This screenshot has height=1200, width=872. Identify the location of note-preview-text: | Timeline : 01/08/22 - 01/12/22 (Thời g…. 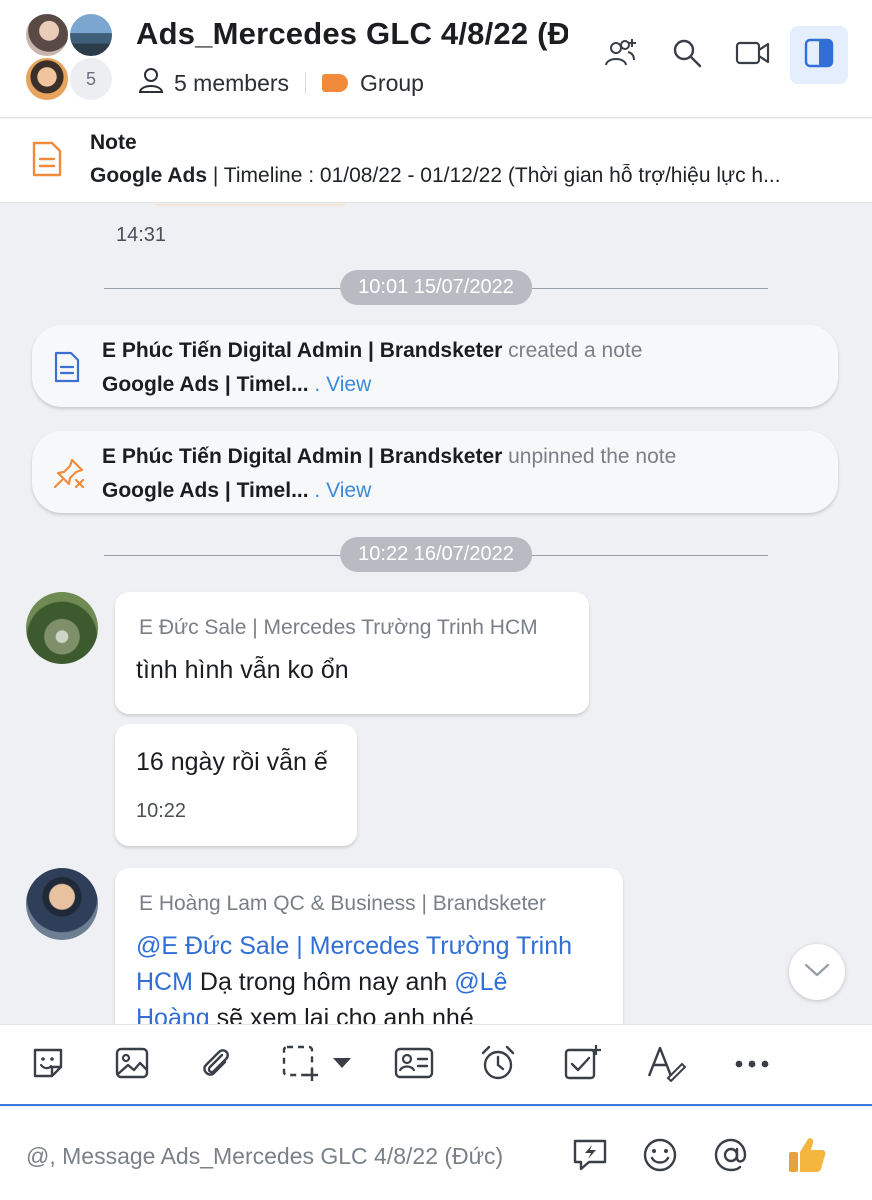
(494, 175).